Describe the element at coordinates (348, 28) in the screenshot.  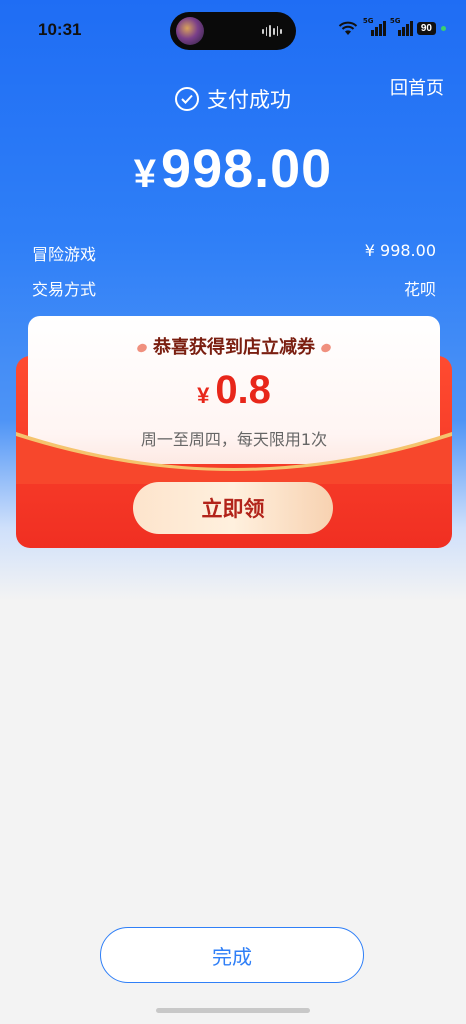
I see `wifi-icon` at that location.